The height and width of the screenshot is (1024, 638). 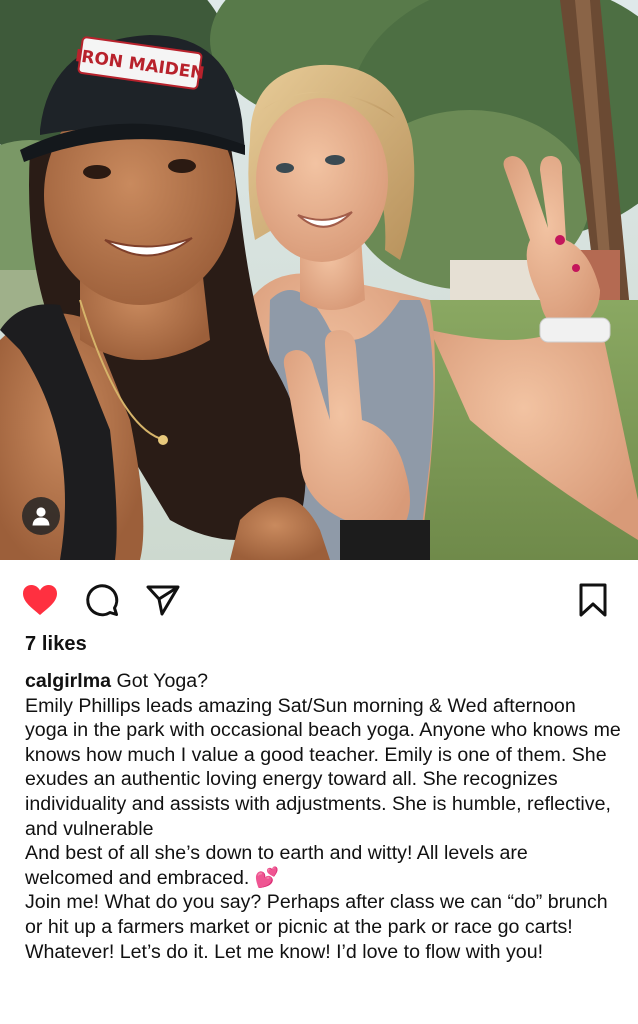 I want to click on caption-first-line: calgirlma Got Yoga?, so click(x=323, y=681).